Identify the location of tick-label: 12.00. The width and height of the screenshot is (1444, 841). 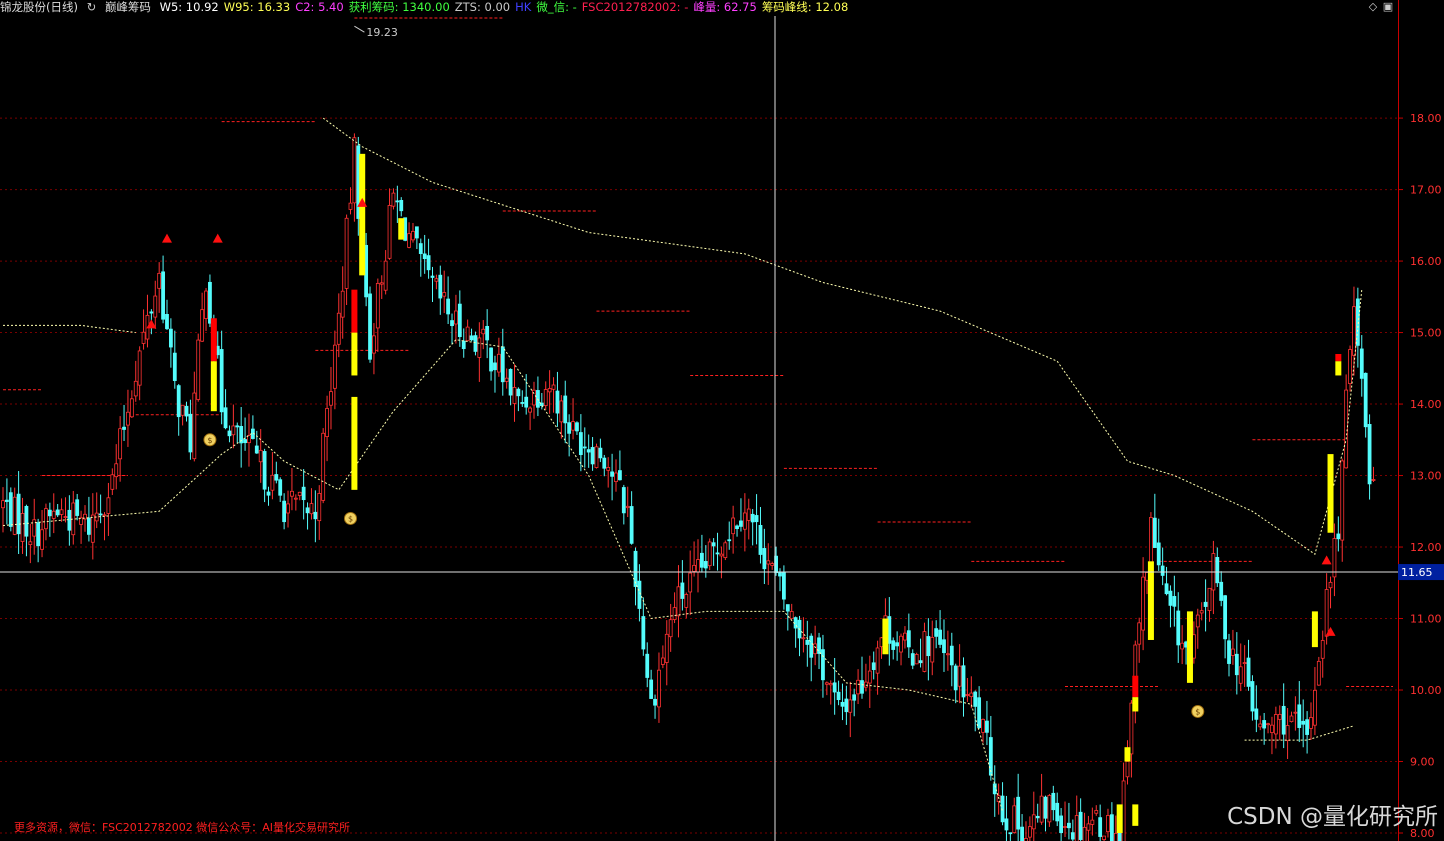
(1426, 547).